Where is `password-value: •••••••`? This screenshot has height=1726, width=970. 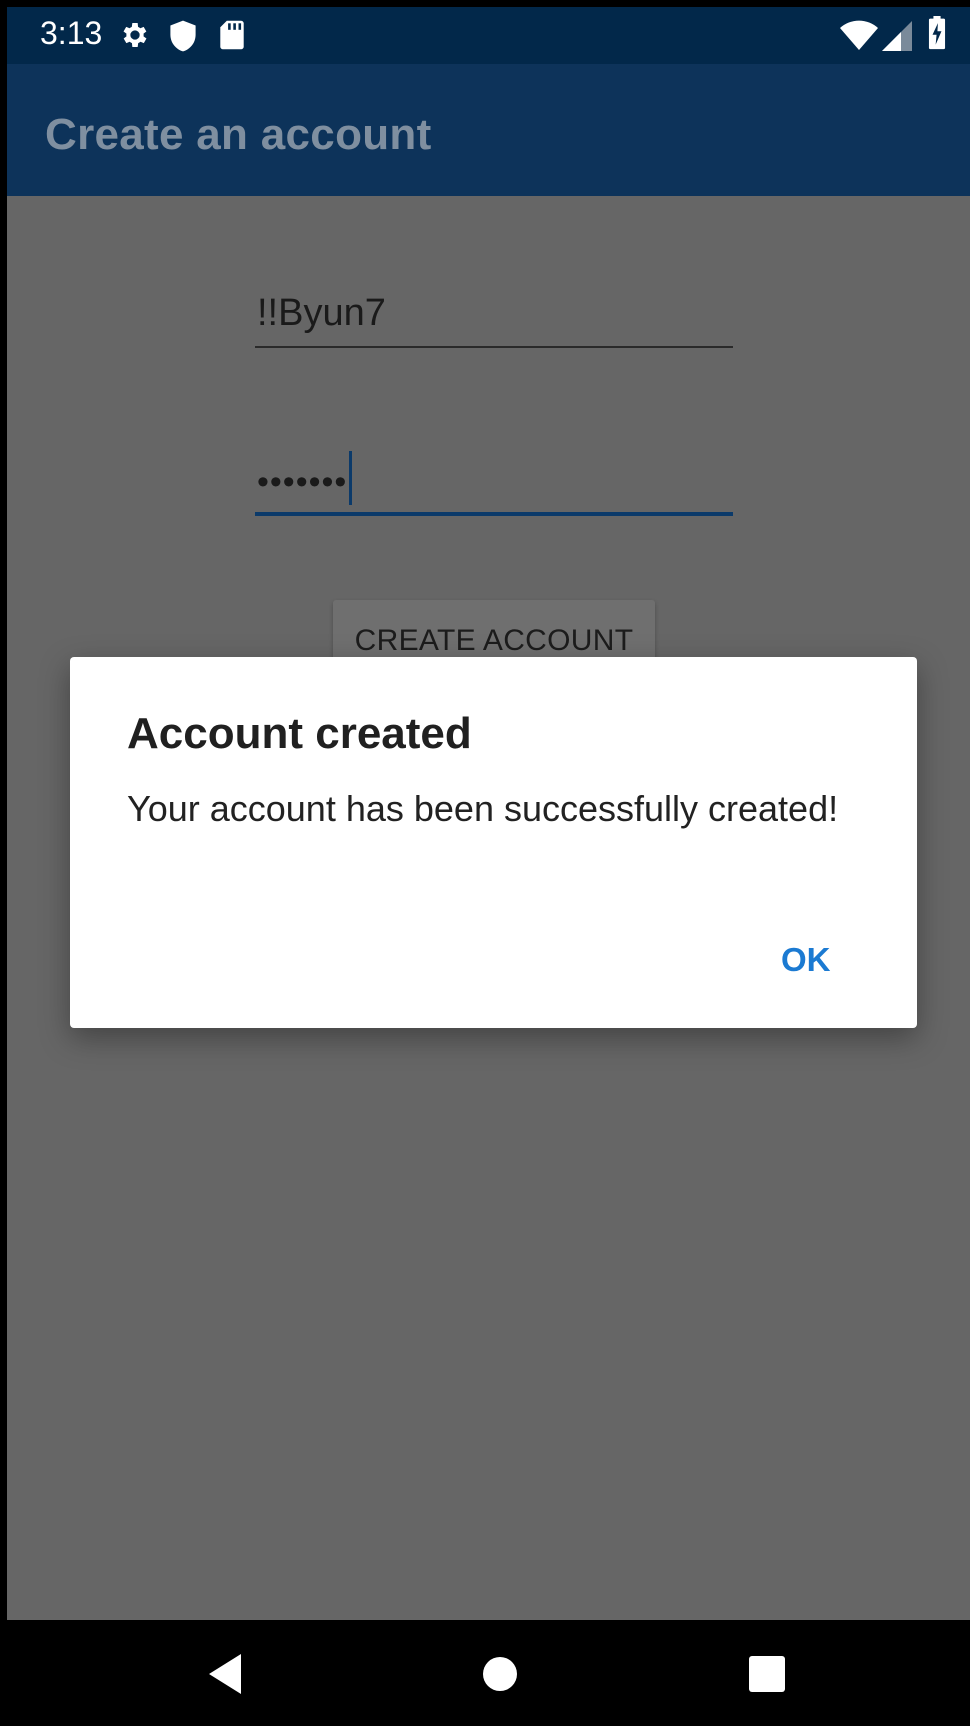
password-value: ••••••• is located at coordinates (305, 481).